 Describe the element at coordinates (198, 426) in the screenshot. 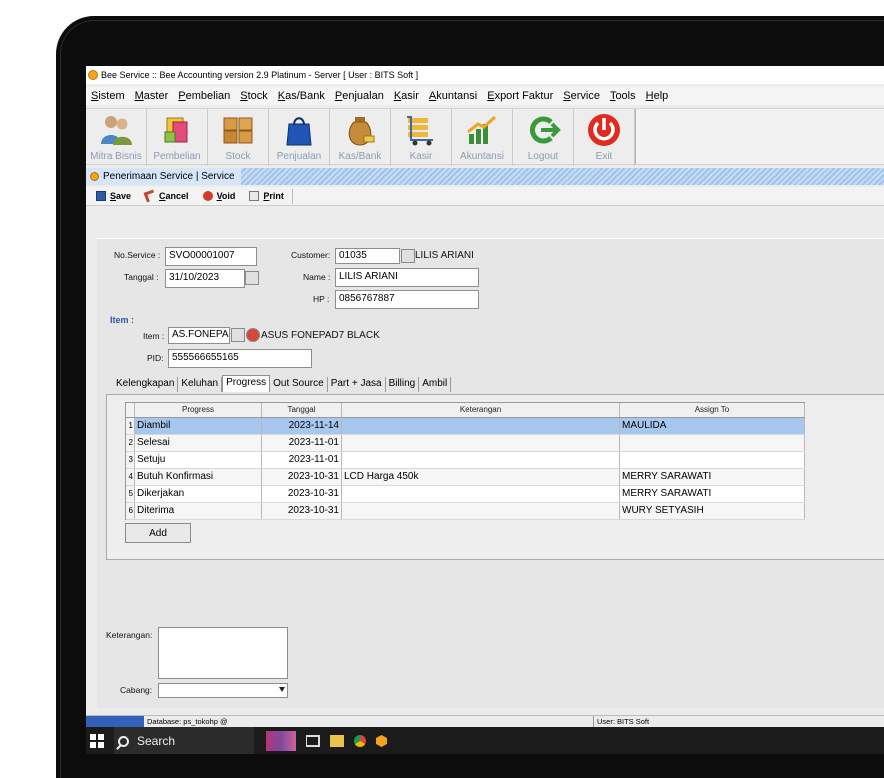

I see `progress-cell: Diambil` at that location.